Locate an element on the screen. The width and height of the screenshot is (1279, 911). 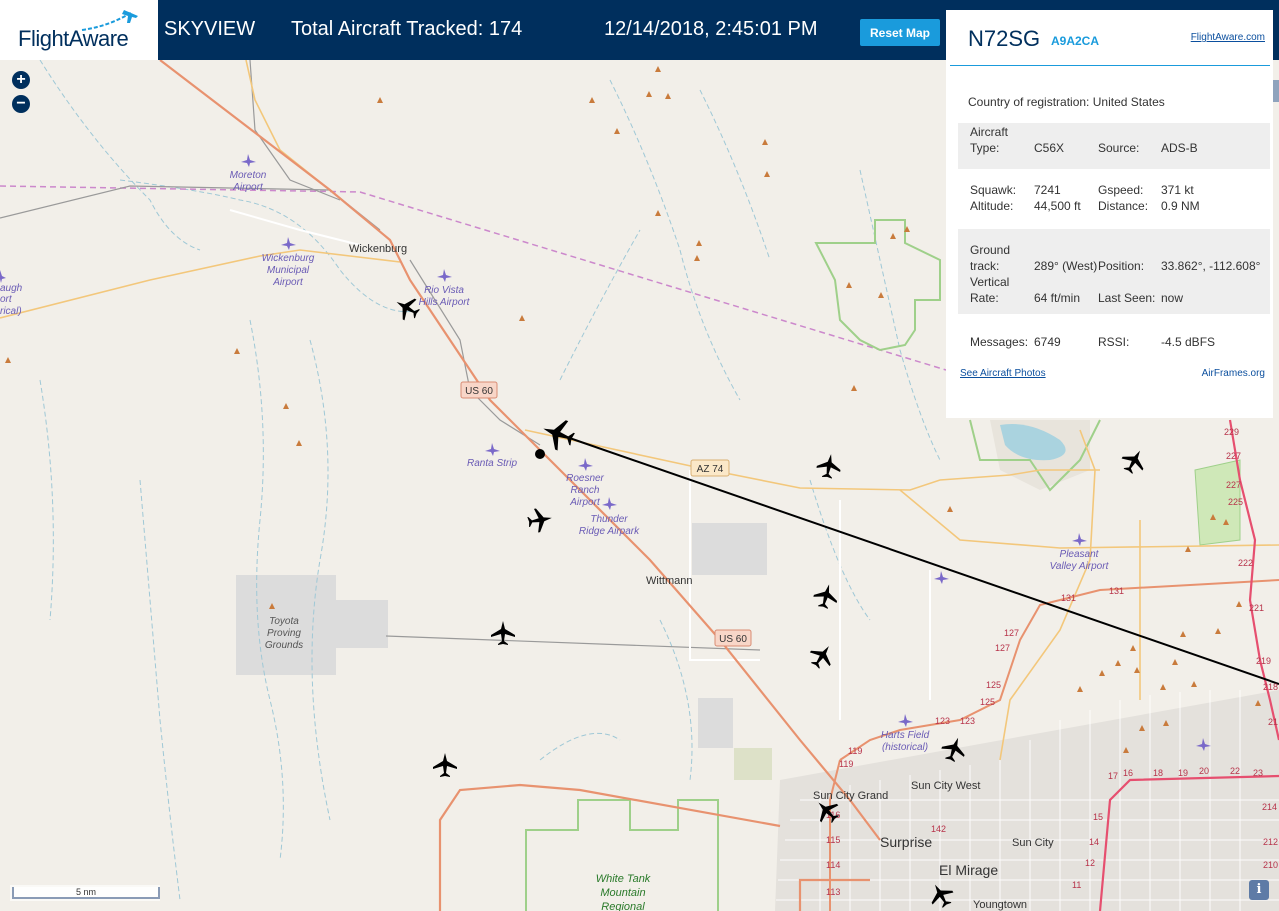
aircraft-type-value: C56X is located at coordinates (1049, 148).